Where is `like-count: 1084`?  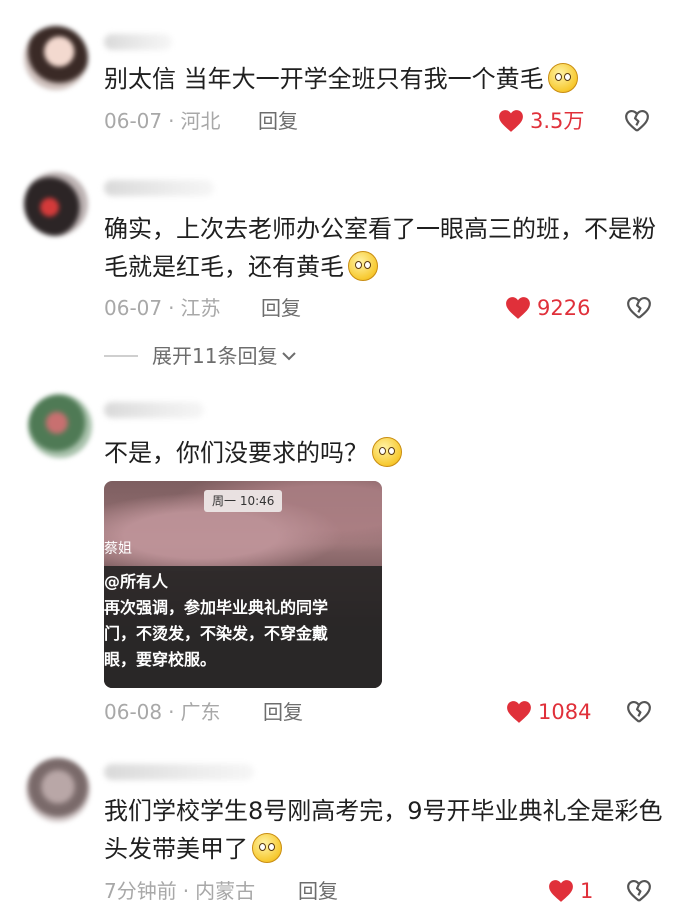
like-count: 1084 is located at coordinates (565, 712).